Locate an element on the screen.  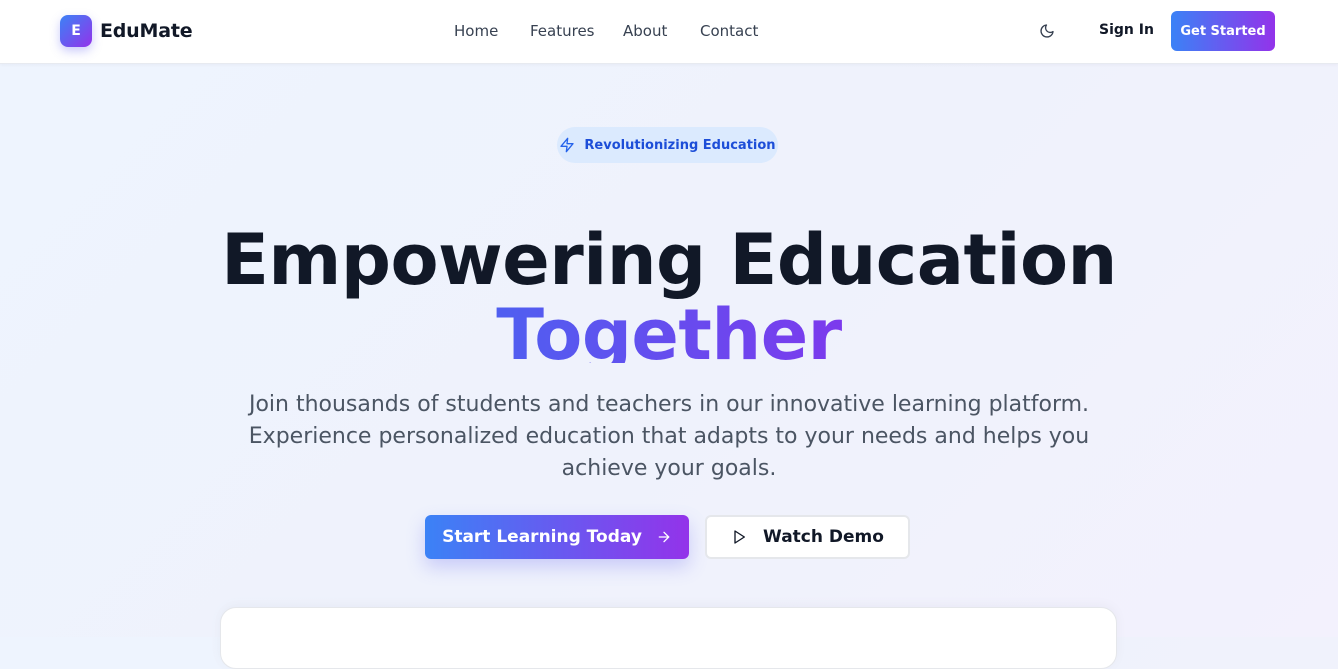
watch-demo-label: Watch Demo is located at coordinates (823, 537).